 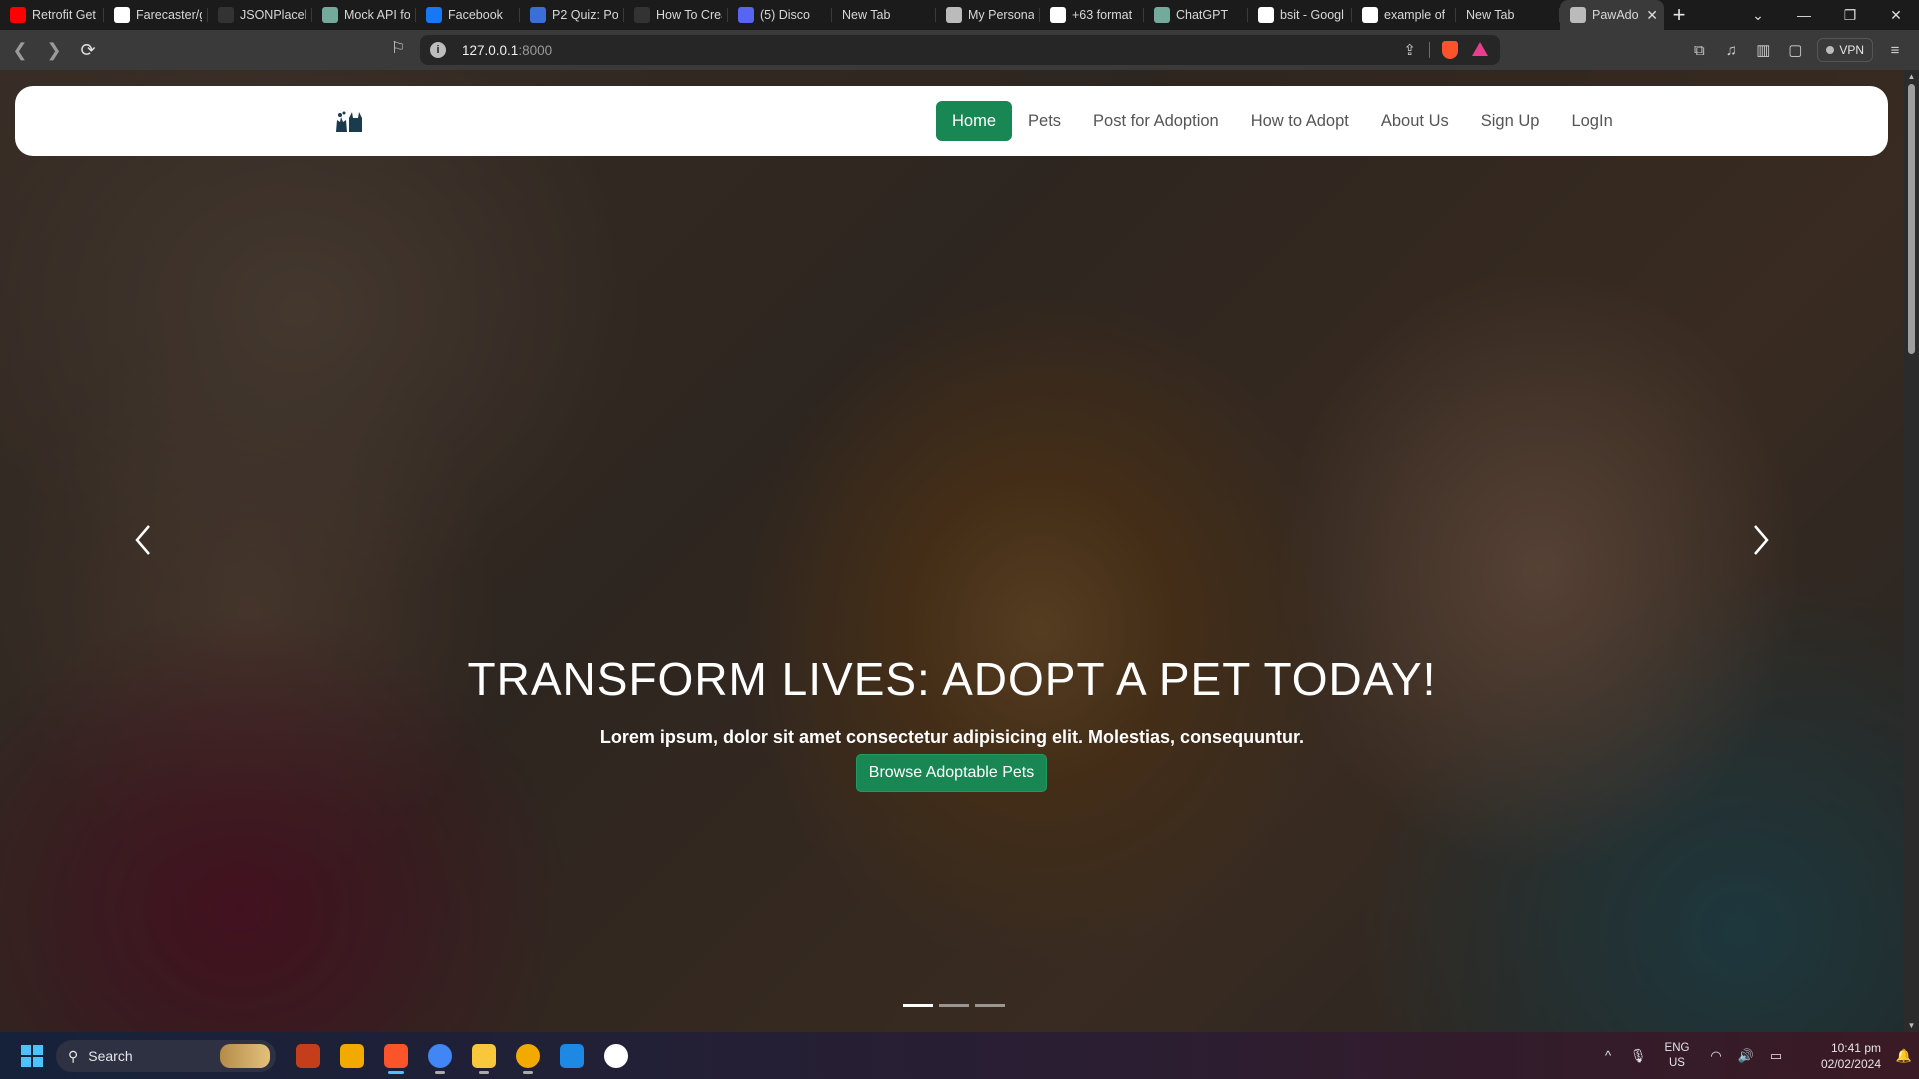 I want to click on carousel-prev-icon, so click(x=143, y=540).